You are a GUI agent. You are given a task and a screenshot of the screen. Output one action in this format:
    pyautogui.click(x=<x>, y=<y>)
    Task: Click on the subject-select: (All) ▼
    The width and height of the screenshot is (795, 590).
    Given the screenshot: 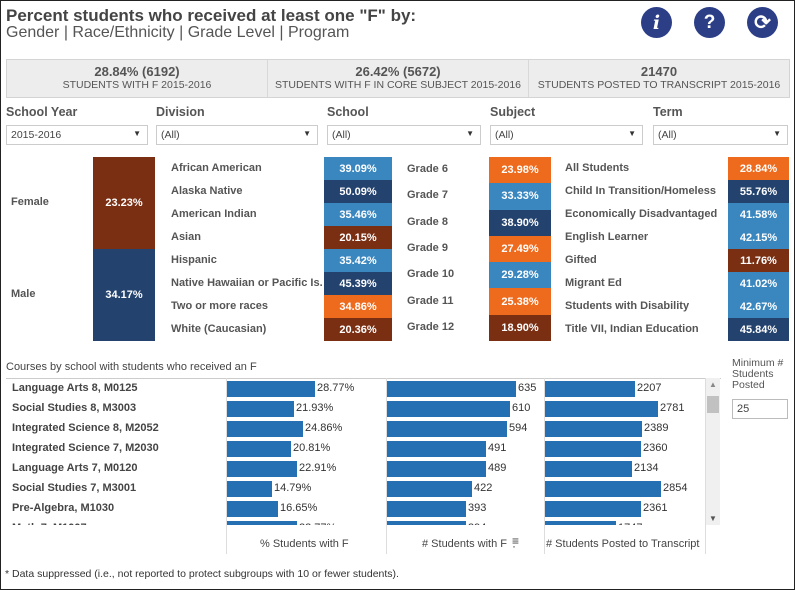 What is the action you would take?
    pyautogui.click(x=566, y=135)
    